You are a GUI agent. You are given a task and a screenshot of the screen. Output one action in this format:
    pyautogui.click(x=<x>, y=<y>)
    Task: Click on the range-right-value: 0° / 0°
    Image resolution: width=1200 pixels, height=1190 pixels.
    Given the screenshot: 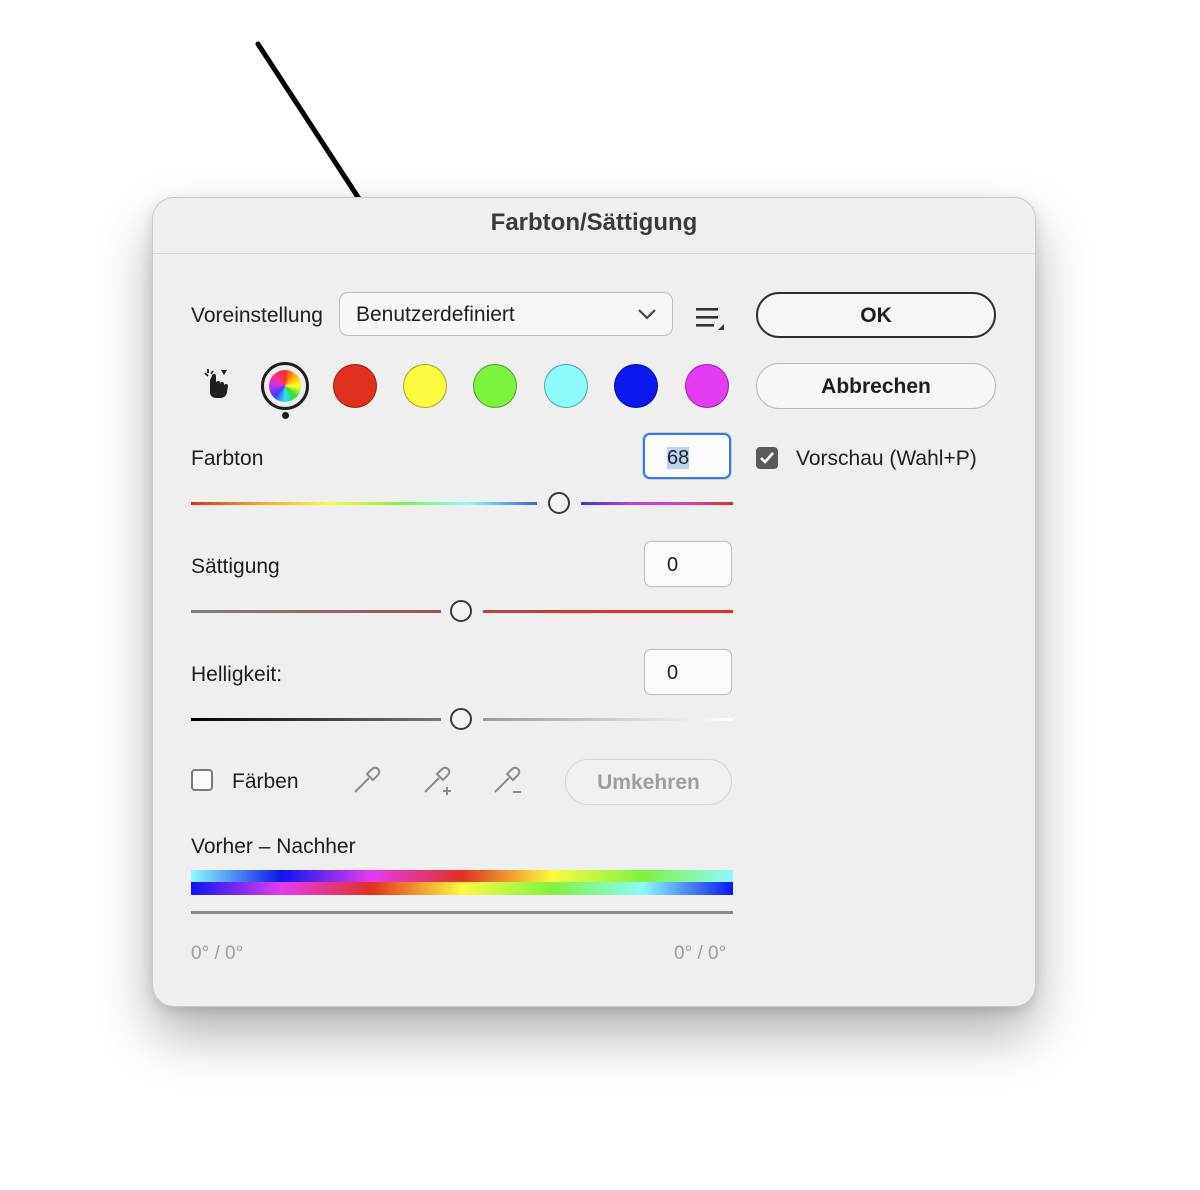 What is the action you would take?
    pyautogui.click(x=700, y=953)
    